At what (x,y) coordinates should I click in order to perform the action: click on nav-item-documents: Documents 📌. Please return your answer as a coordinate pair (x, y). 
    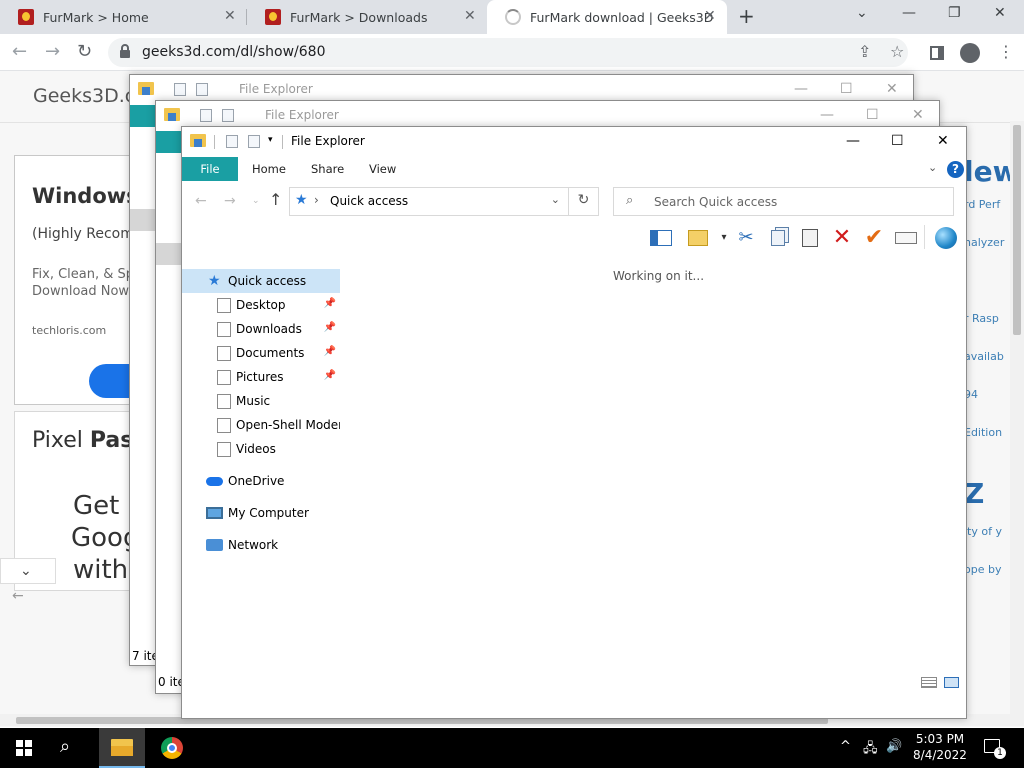
    Looking at the image, I should click on (261, 353).